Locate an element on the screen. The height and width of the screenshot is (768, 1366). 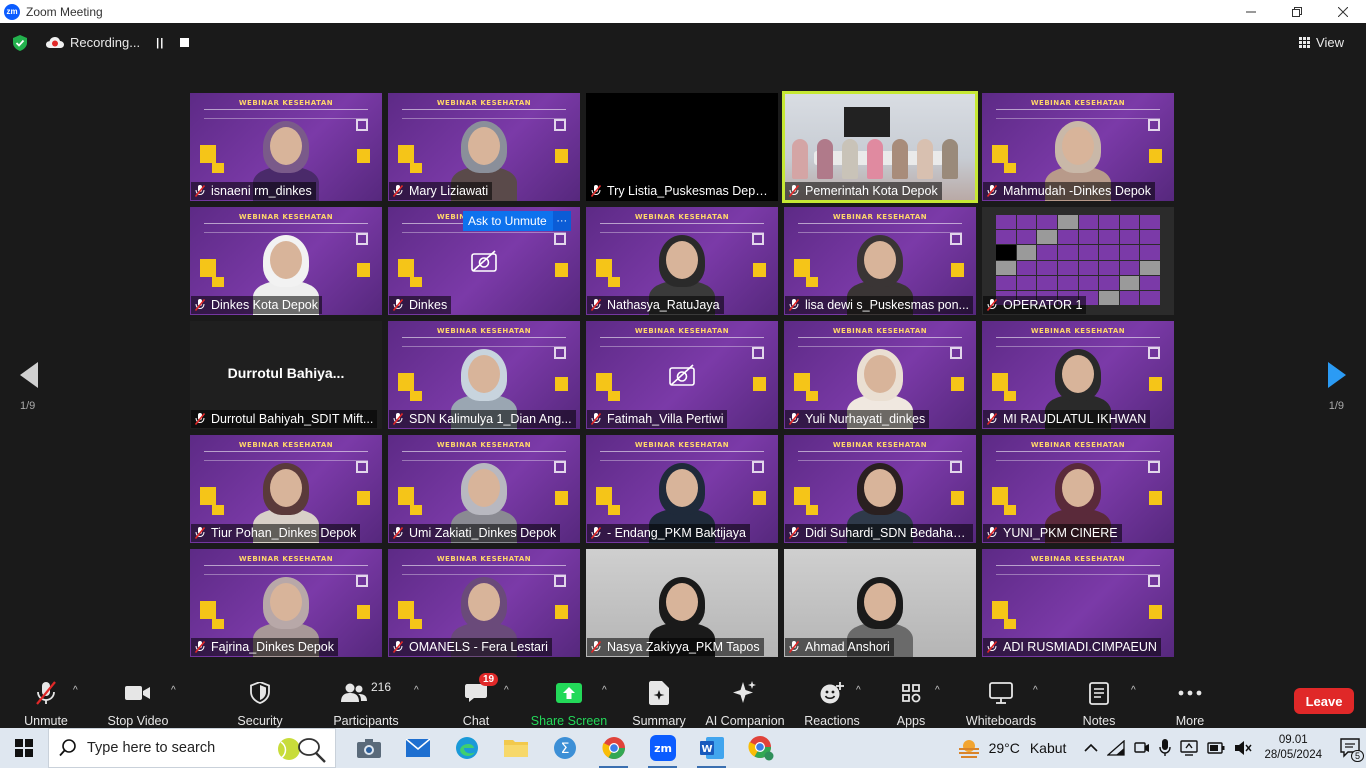
taskbar-zoom-app: zm is located at coordinates (662, 748).